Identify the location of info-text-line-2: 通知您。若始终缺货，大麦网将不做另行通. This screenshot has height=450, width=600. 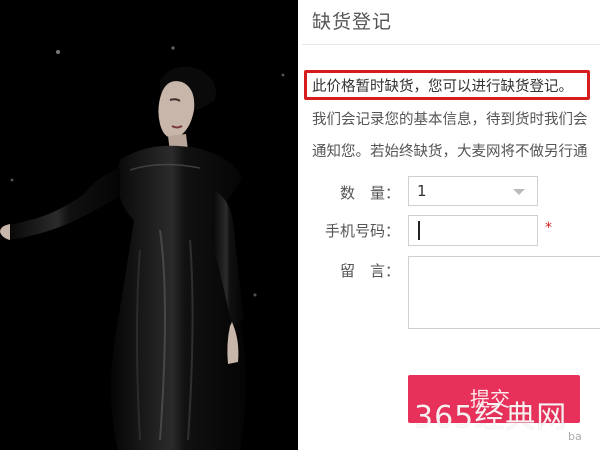
(450, 152).